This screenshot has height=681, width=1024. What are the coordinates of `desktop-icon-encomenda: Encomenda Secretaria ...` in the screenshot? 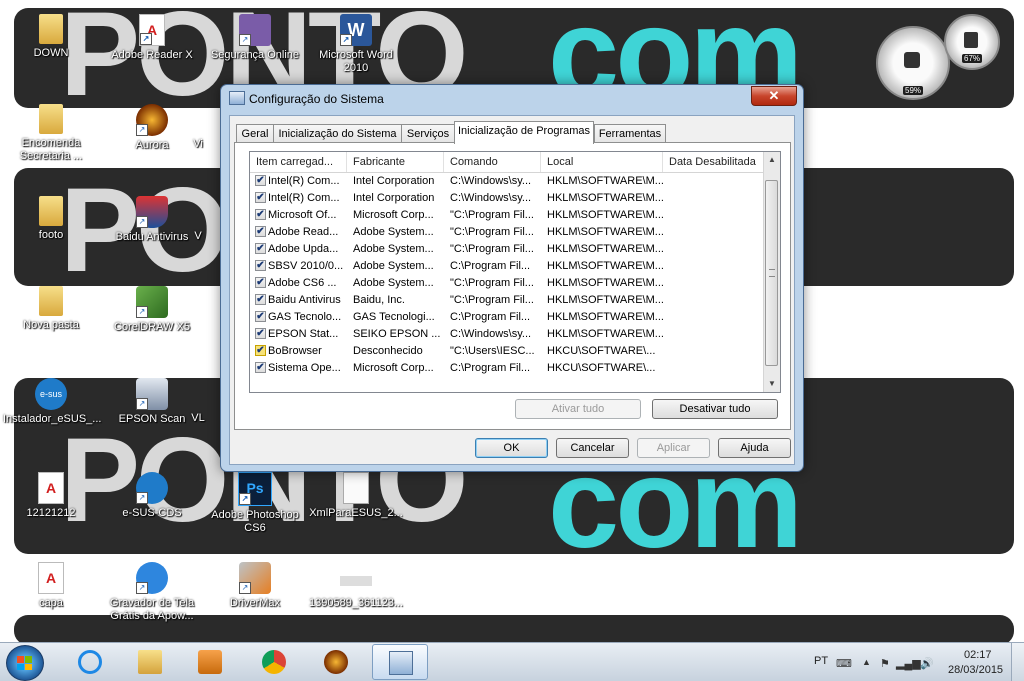 It's located at (51, 133).